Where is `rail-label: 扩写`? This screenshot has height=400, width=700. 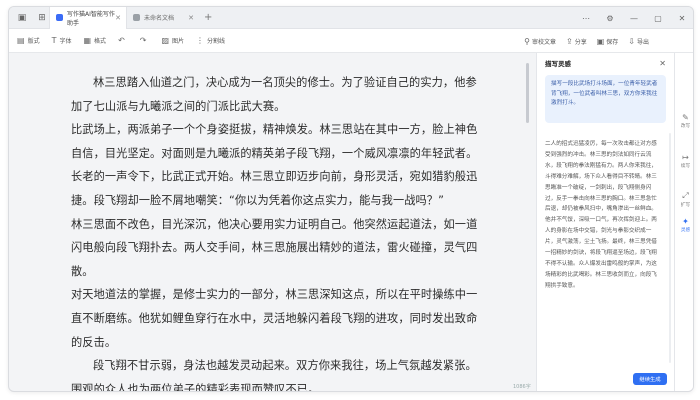
rail-label: 扩写 is located at coordinates (685, 205).